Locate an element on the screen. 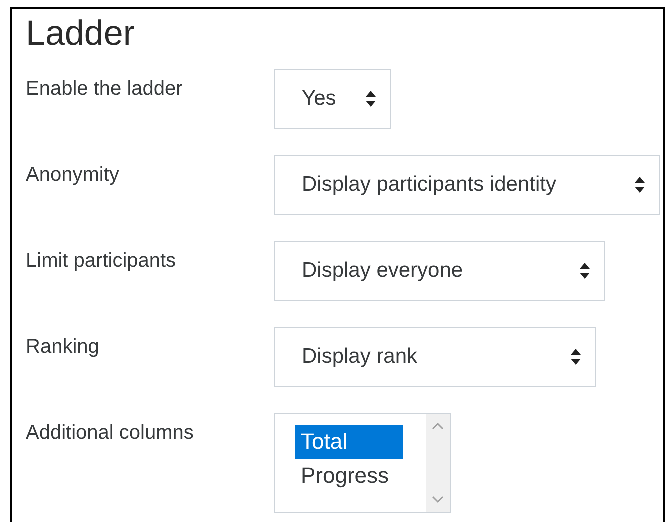  field-label: Limit participants is located at coordinates (102, 261).